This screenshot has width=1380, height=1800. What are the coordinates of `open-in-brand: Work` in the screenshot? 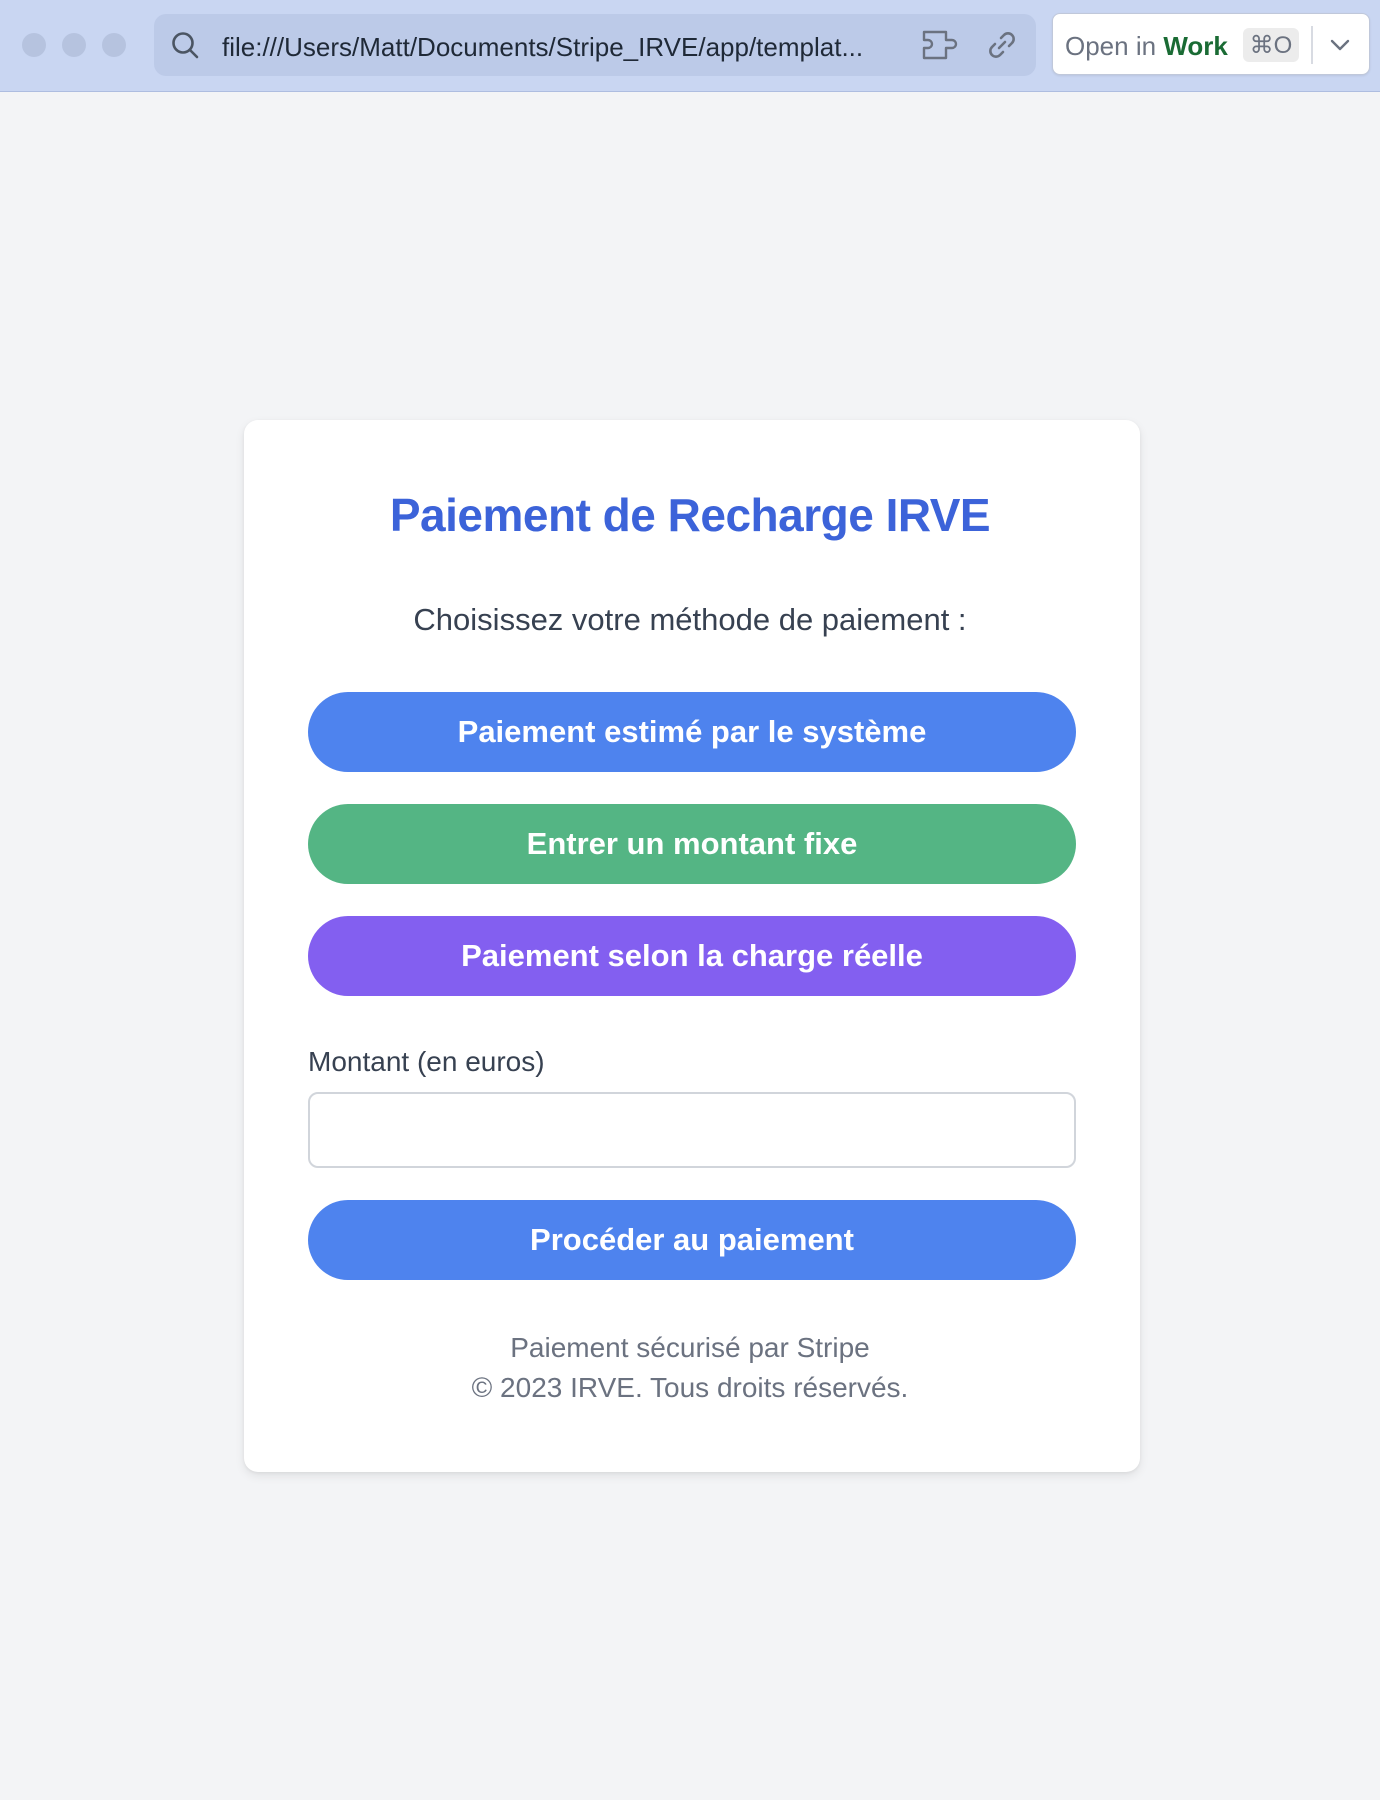 It's located at (1195, 46).